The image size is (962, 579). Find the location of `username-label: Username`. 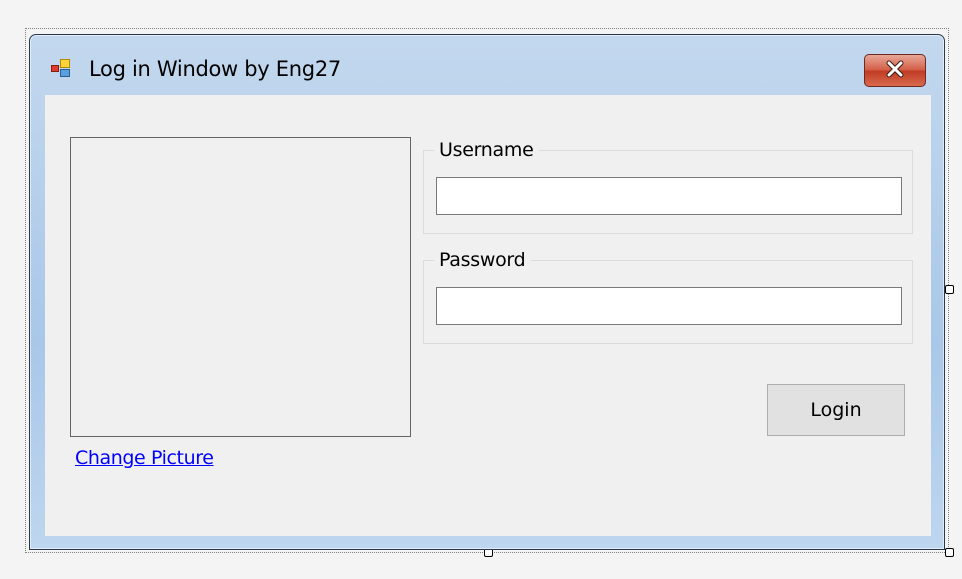

username-label: Username is located at coordinates (487, 150).